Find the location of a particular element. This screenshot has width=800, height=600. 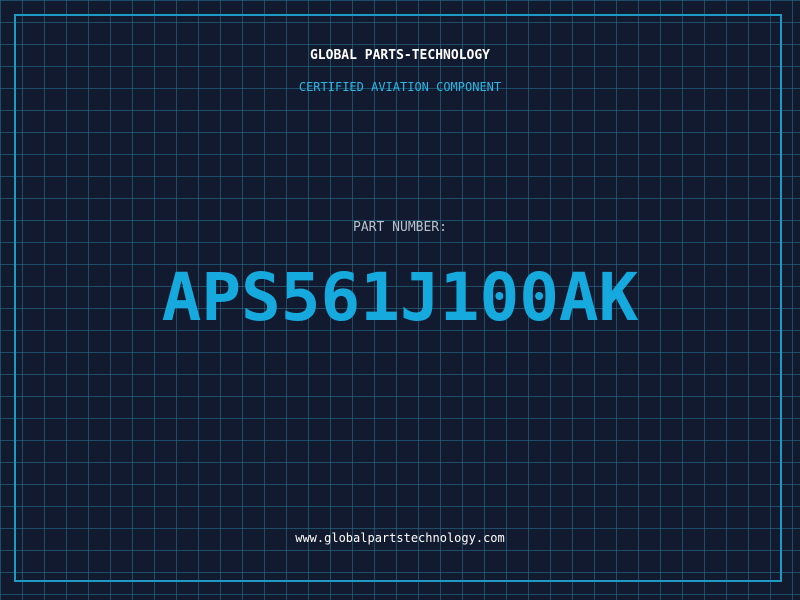

website-url: www.globalpartstechnology.com is located at coordinates (400, 538).